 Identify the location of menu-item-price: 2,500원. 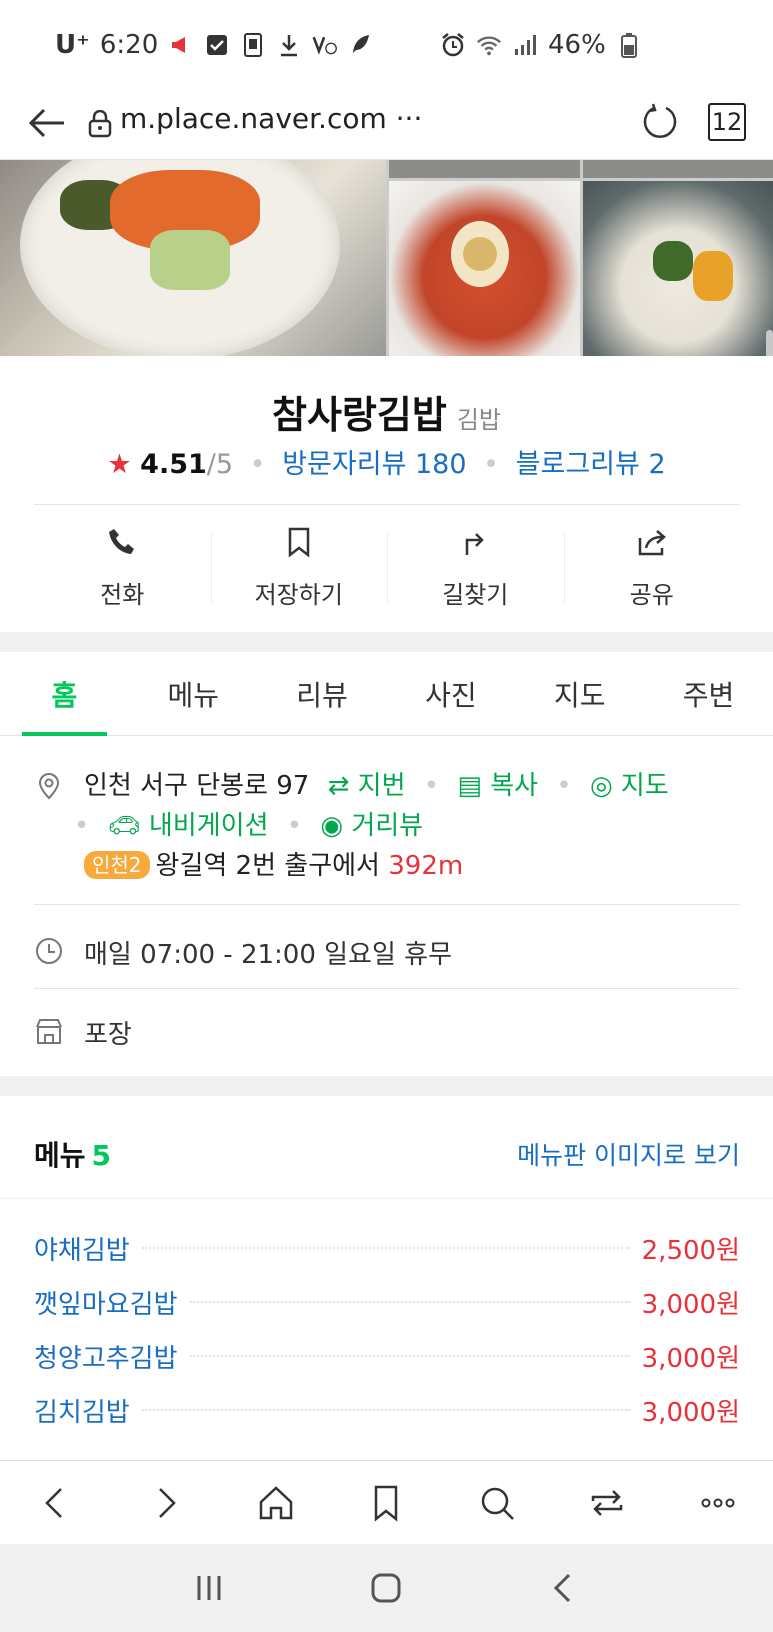
(690, 1250).